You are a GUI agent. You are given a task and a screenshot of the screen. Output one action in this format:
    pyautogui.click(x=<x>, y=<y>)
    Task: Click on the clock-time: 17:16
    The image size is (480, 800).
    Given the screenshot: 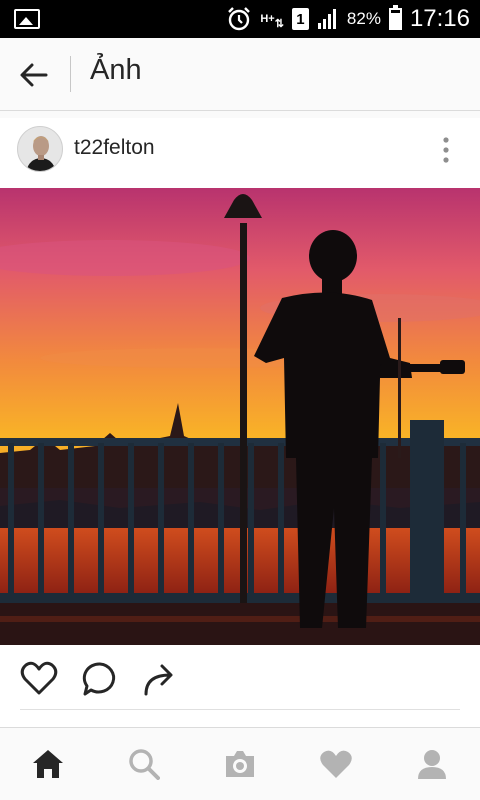 What is the action you would take?
    pyautogui.click(x=439, y=18)
    